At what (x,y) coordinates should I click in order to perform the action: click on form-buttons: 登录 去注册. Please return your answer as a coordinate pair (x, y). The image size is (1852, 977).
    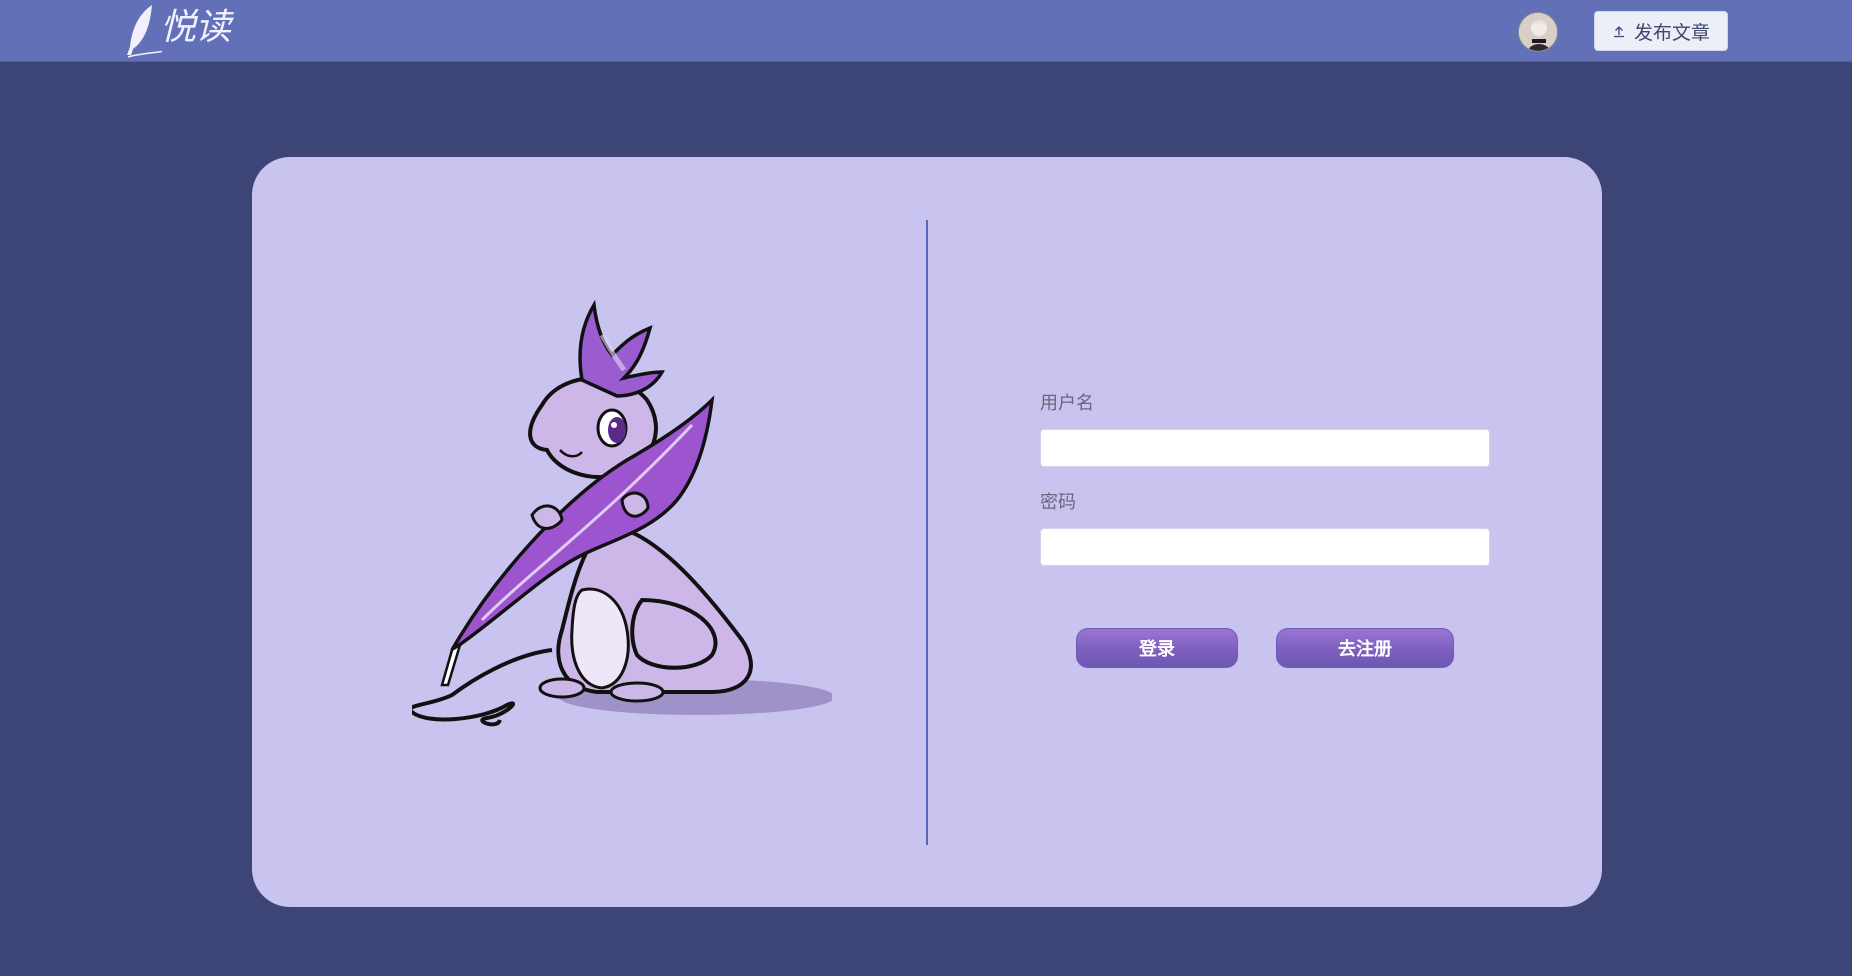
    Looking at the image, I should click on (1266, 649).